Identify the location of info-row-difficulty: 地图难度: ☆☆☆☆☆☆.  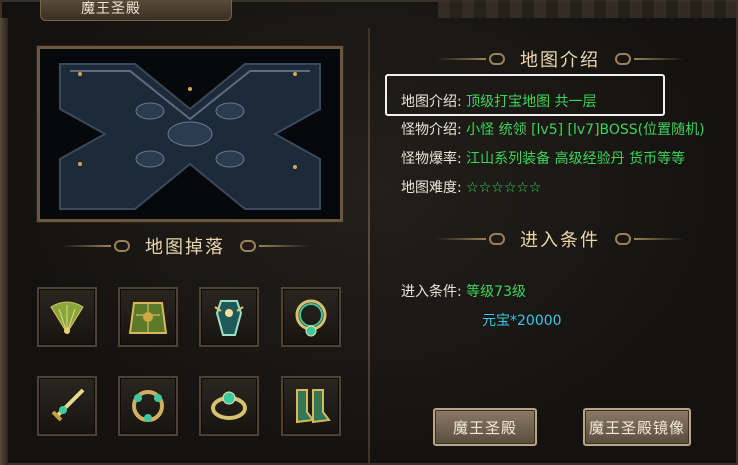
(471, 187).